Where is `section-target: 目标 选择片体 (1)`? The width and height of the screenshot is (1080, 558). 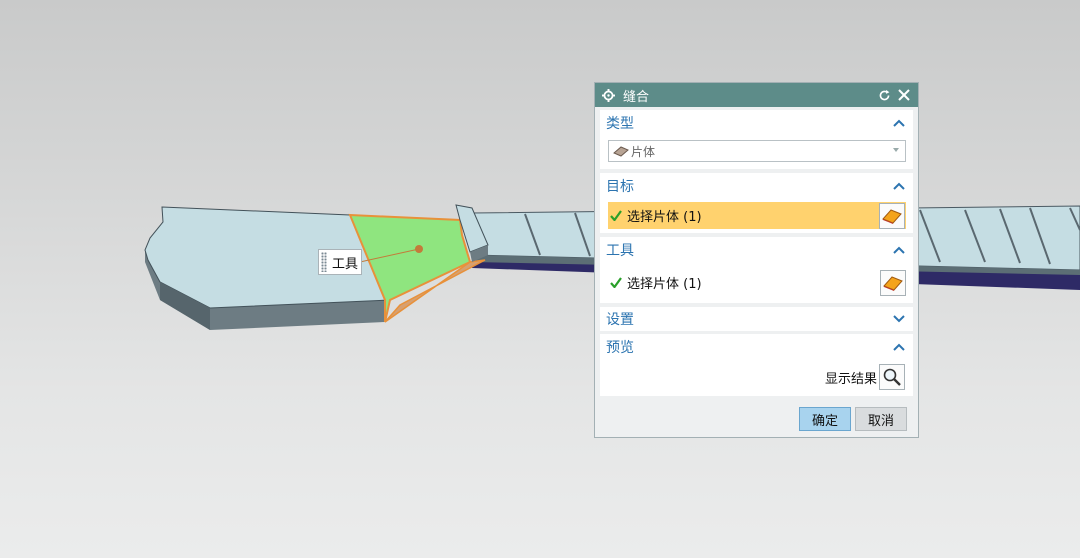
section-target: 目标 选择片体 (1) is located at coordinates (756, 203).